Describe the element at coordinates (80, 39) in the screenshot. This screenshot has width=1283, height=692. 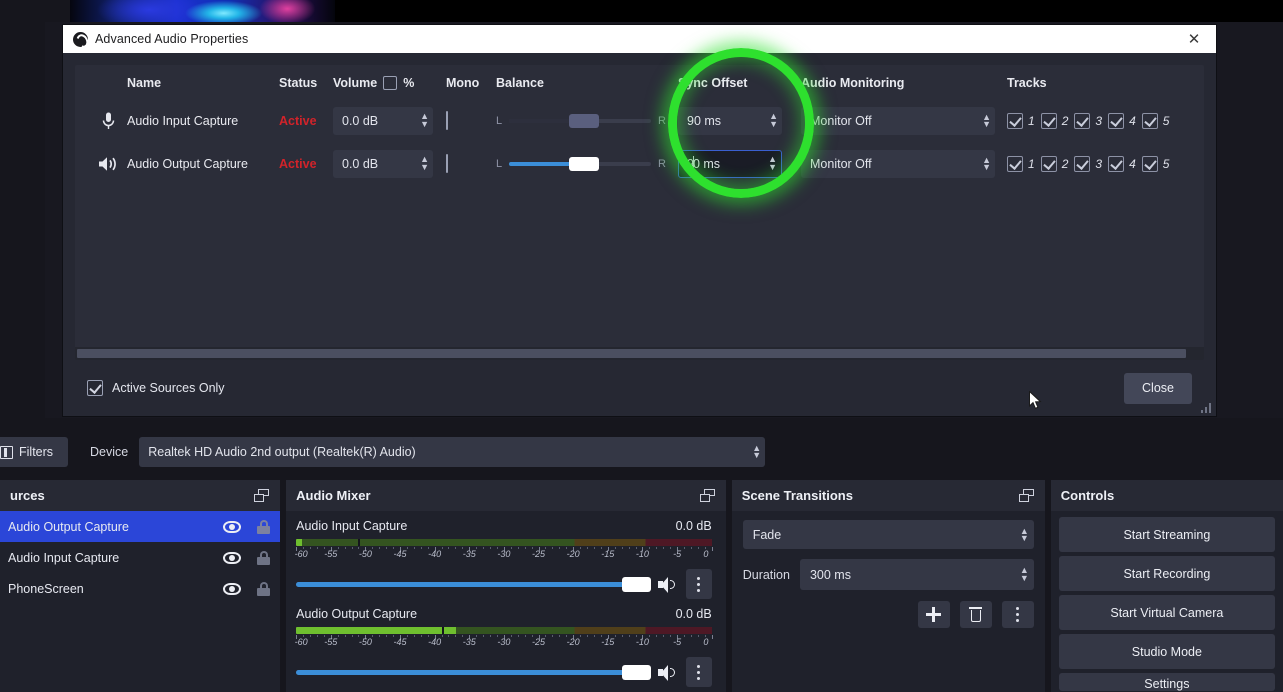
I see `obs-logo-icon` at that location.